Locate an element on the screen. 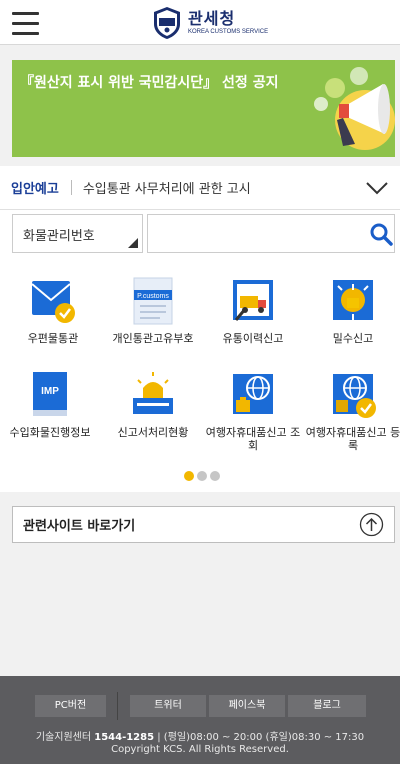 Image resolution: width=400 pixels, height=764 pixels. menu-item-postal: 우편물통관 is located at coordinates (53, 310).